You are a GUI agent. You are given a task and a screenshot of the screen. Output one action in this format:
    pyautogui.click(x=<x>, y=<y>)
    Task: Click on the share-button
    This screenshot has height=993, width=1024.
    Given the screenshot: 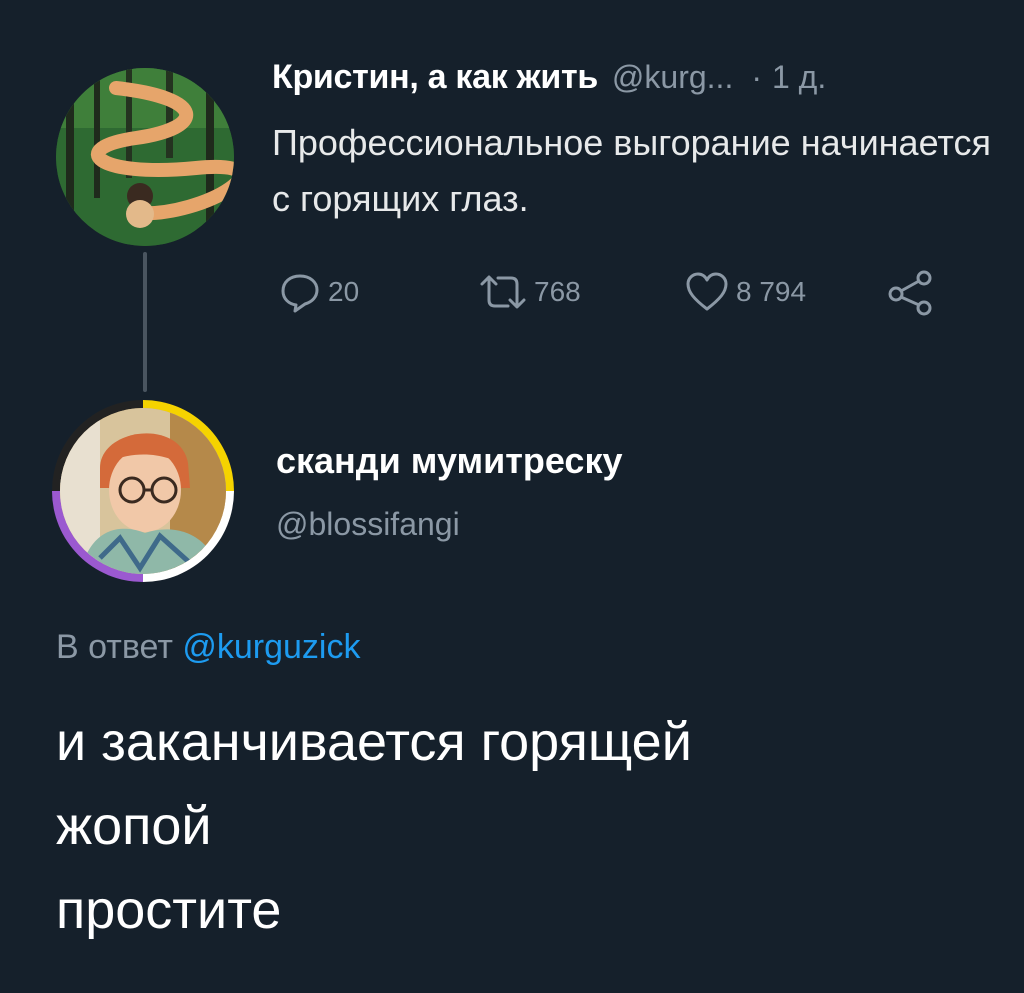 What is the action you would take?
    pyautogui.click(x=910, y=292)
    